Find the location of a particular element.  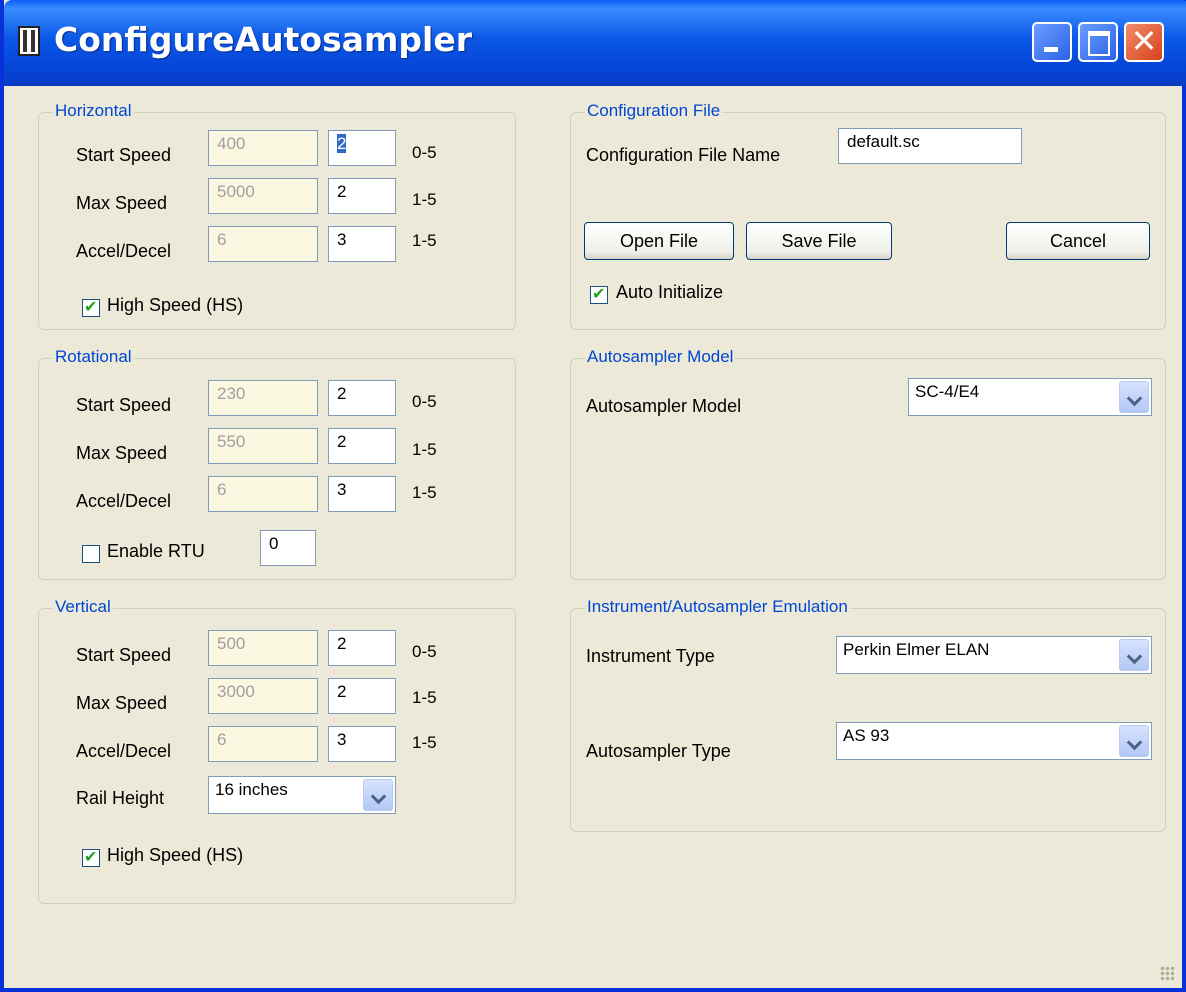

horizontal-max-speed-label: Max Speed is located at coordinates (122, 203).